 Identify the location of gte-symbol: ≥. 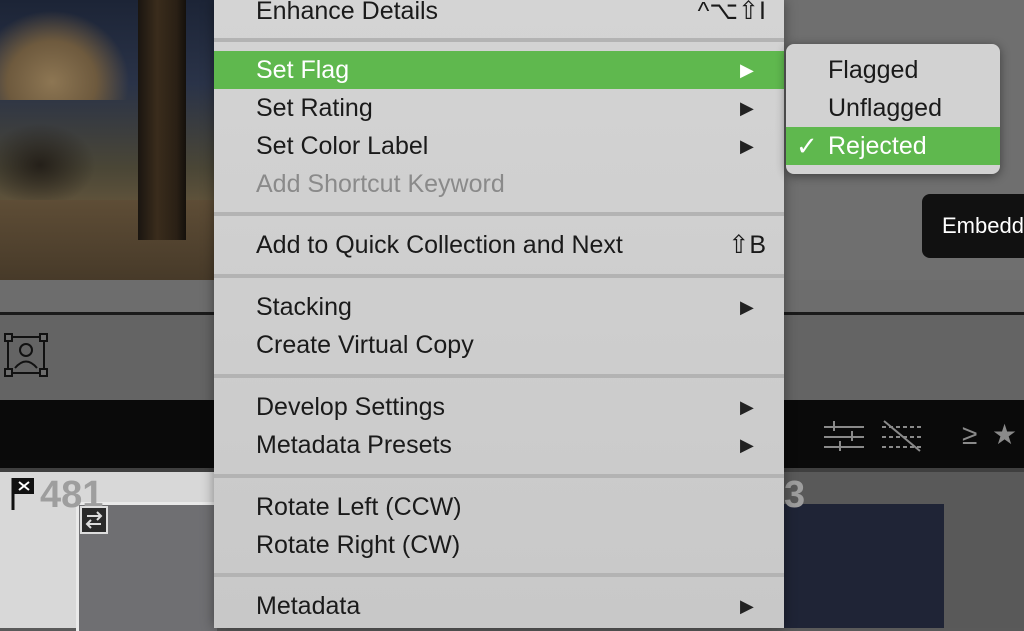
(969, 435).